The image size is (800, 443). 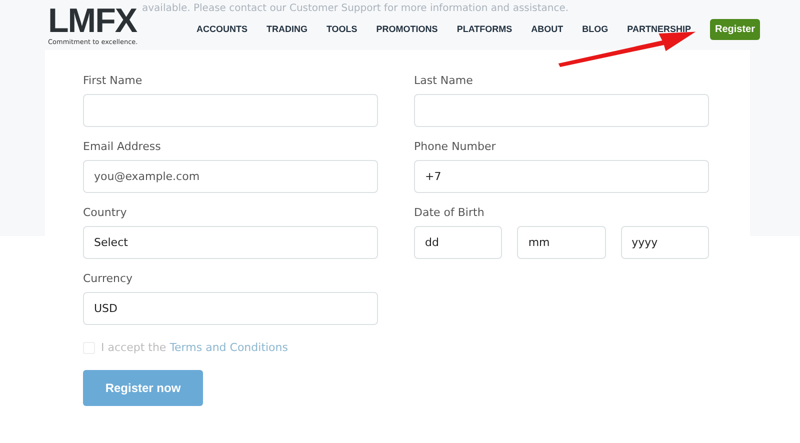 I want to click on field-label: Currency, so click(x=108, y=278).